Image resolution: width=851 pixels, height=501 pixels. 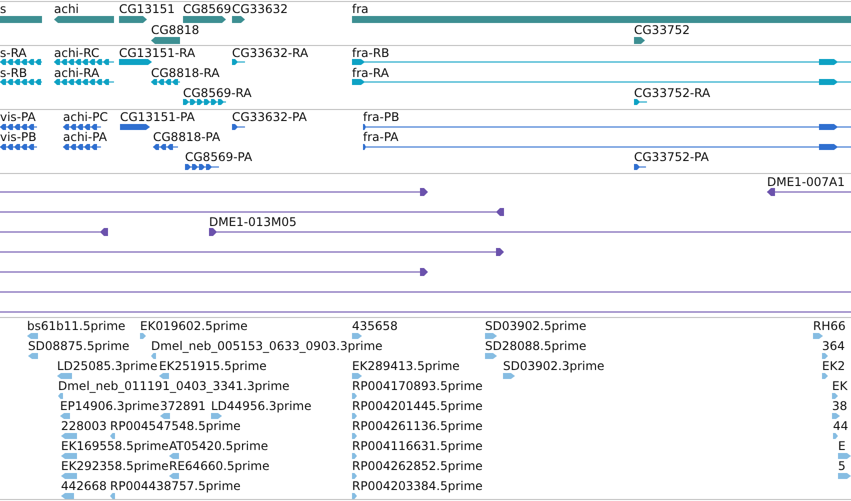 I want to click on feature-label: SD08875.5prime, so click(x=79, y=346).